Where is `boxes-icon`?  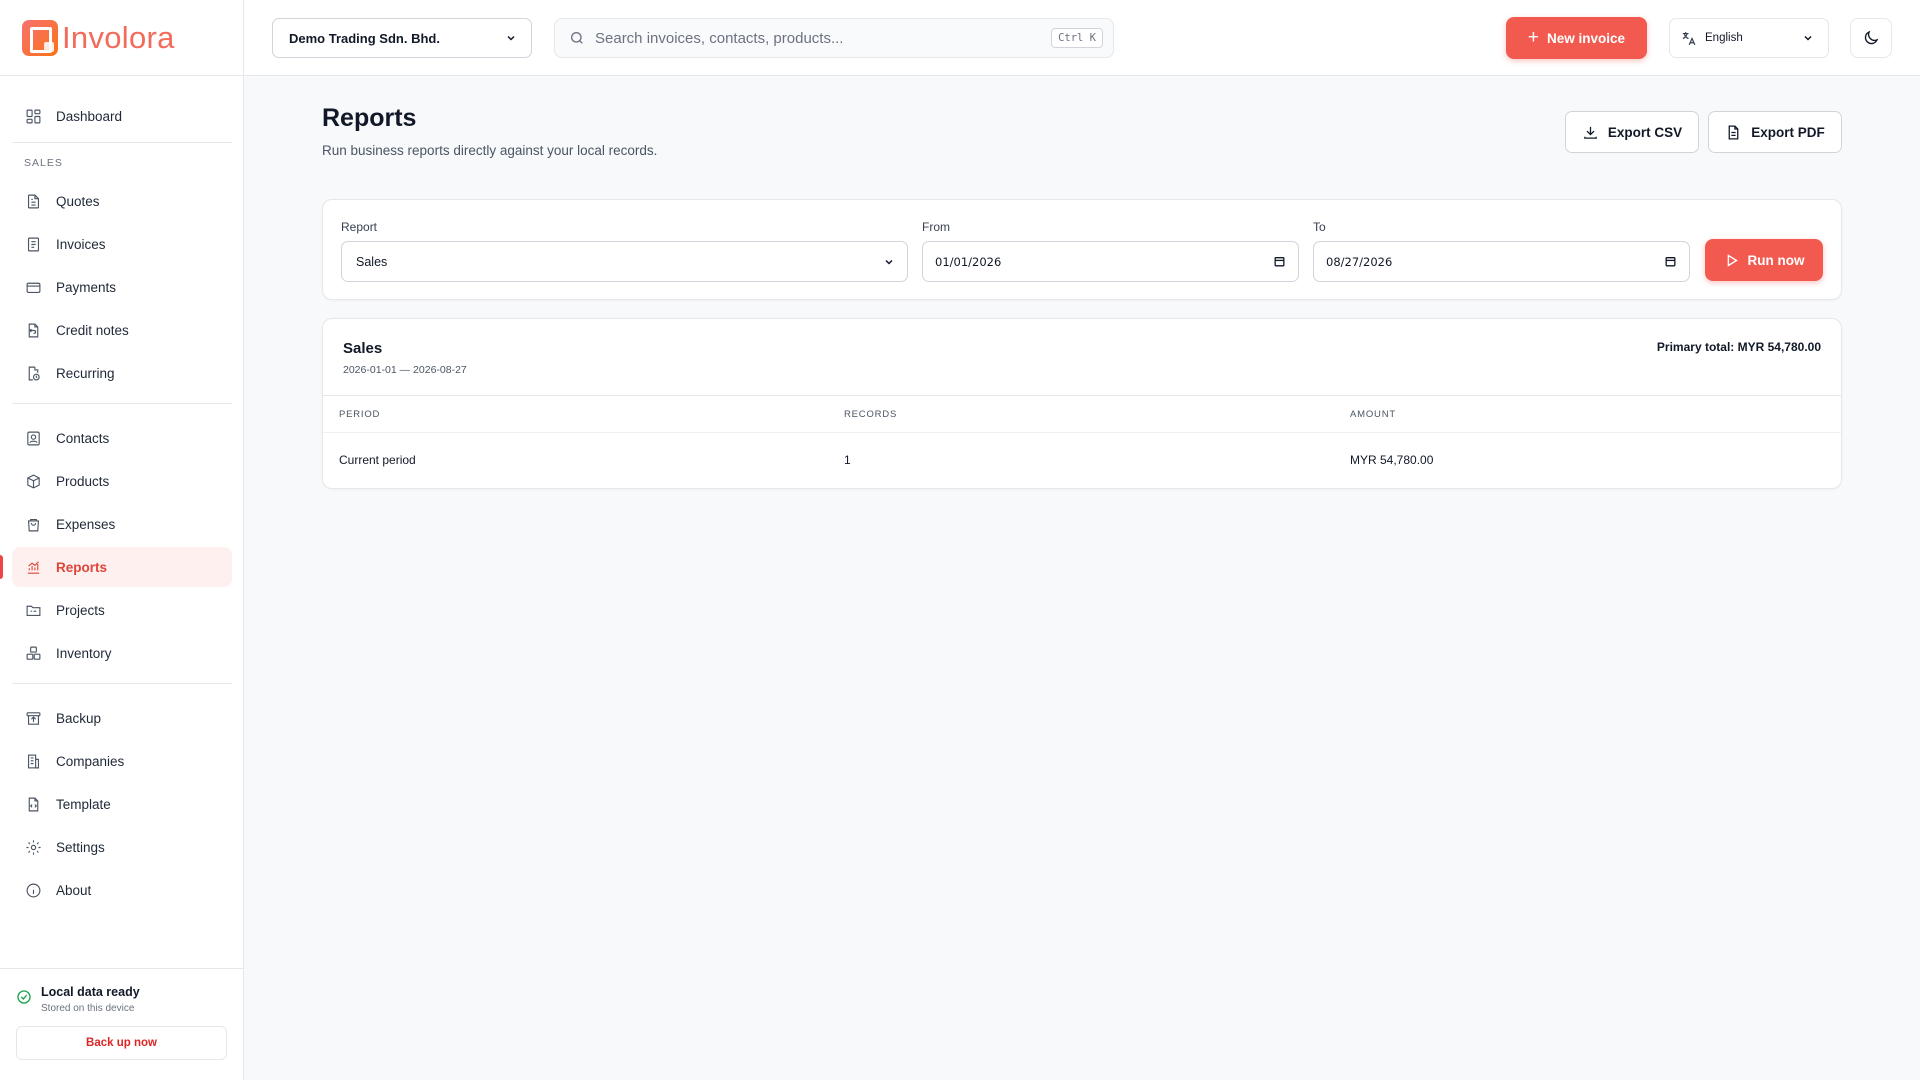
boxes-icon is located at coordinates (33, 653).